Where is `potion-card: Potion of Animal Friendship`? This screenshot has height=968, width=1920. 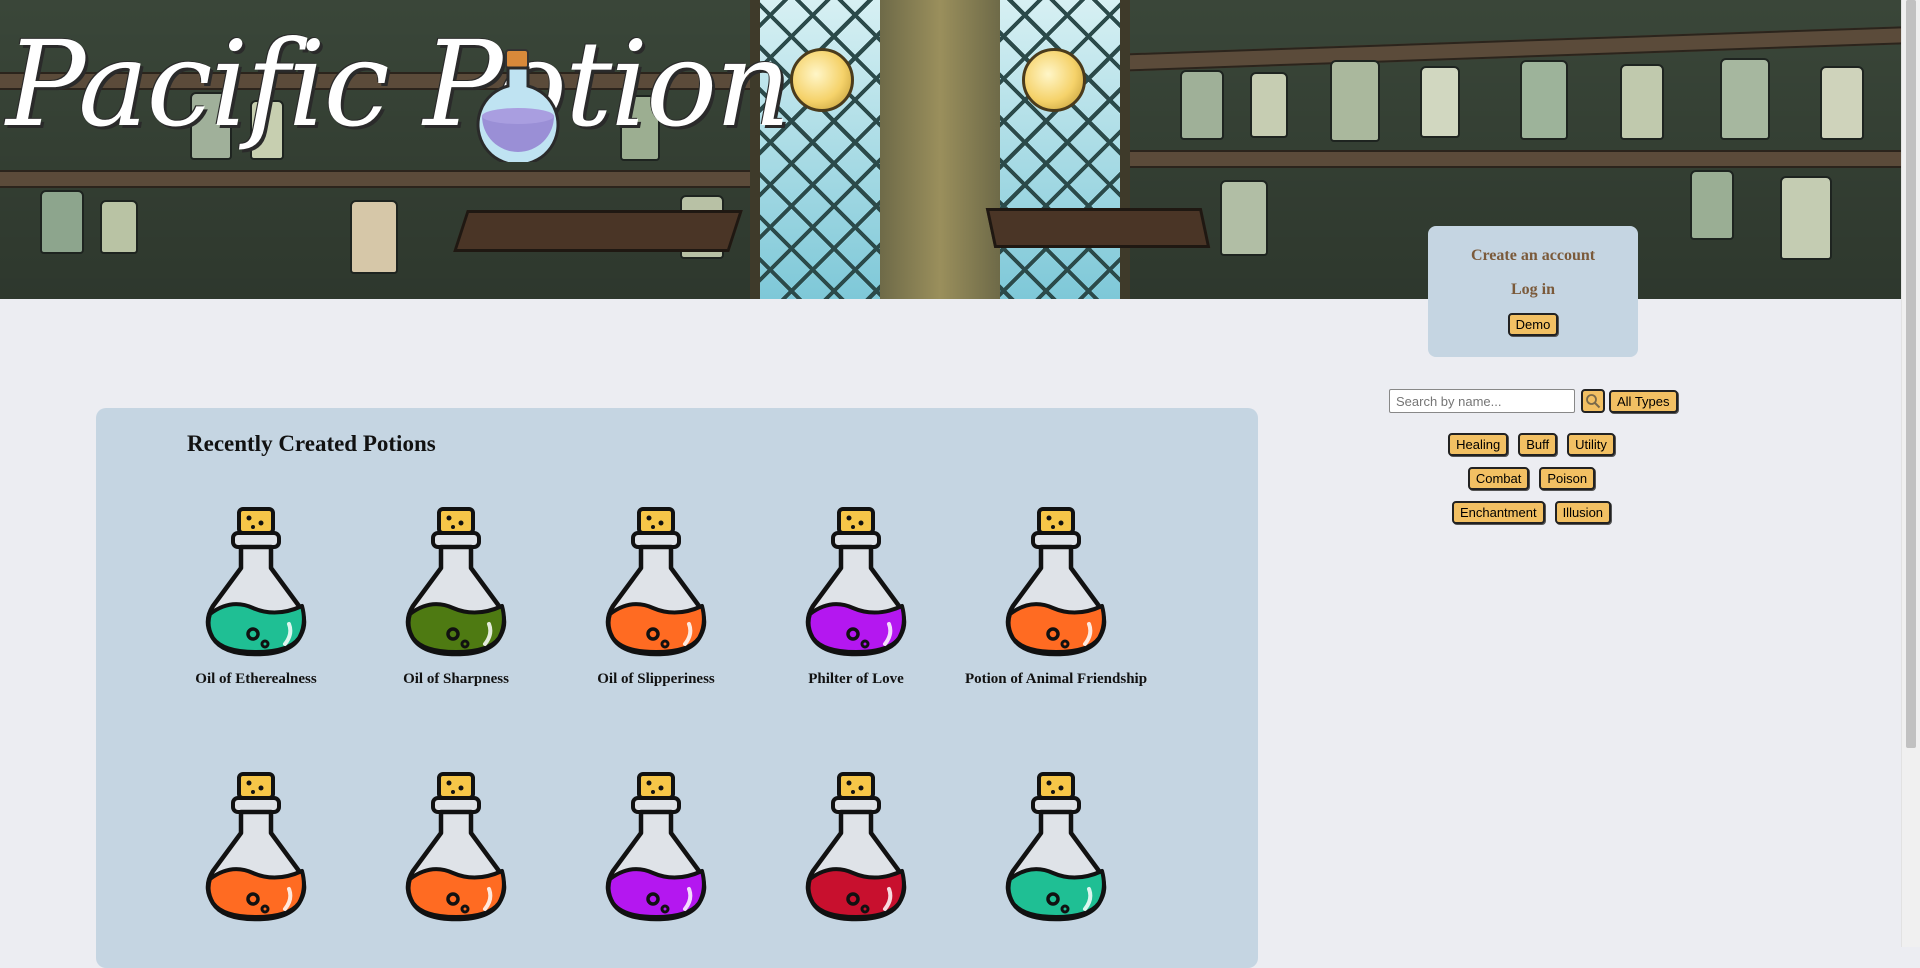
potion-card: Potion of Animal Friendship is located at coordinates (1056, 597).